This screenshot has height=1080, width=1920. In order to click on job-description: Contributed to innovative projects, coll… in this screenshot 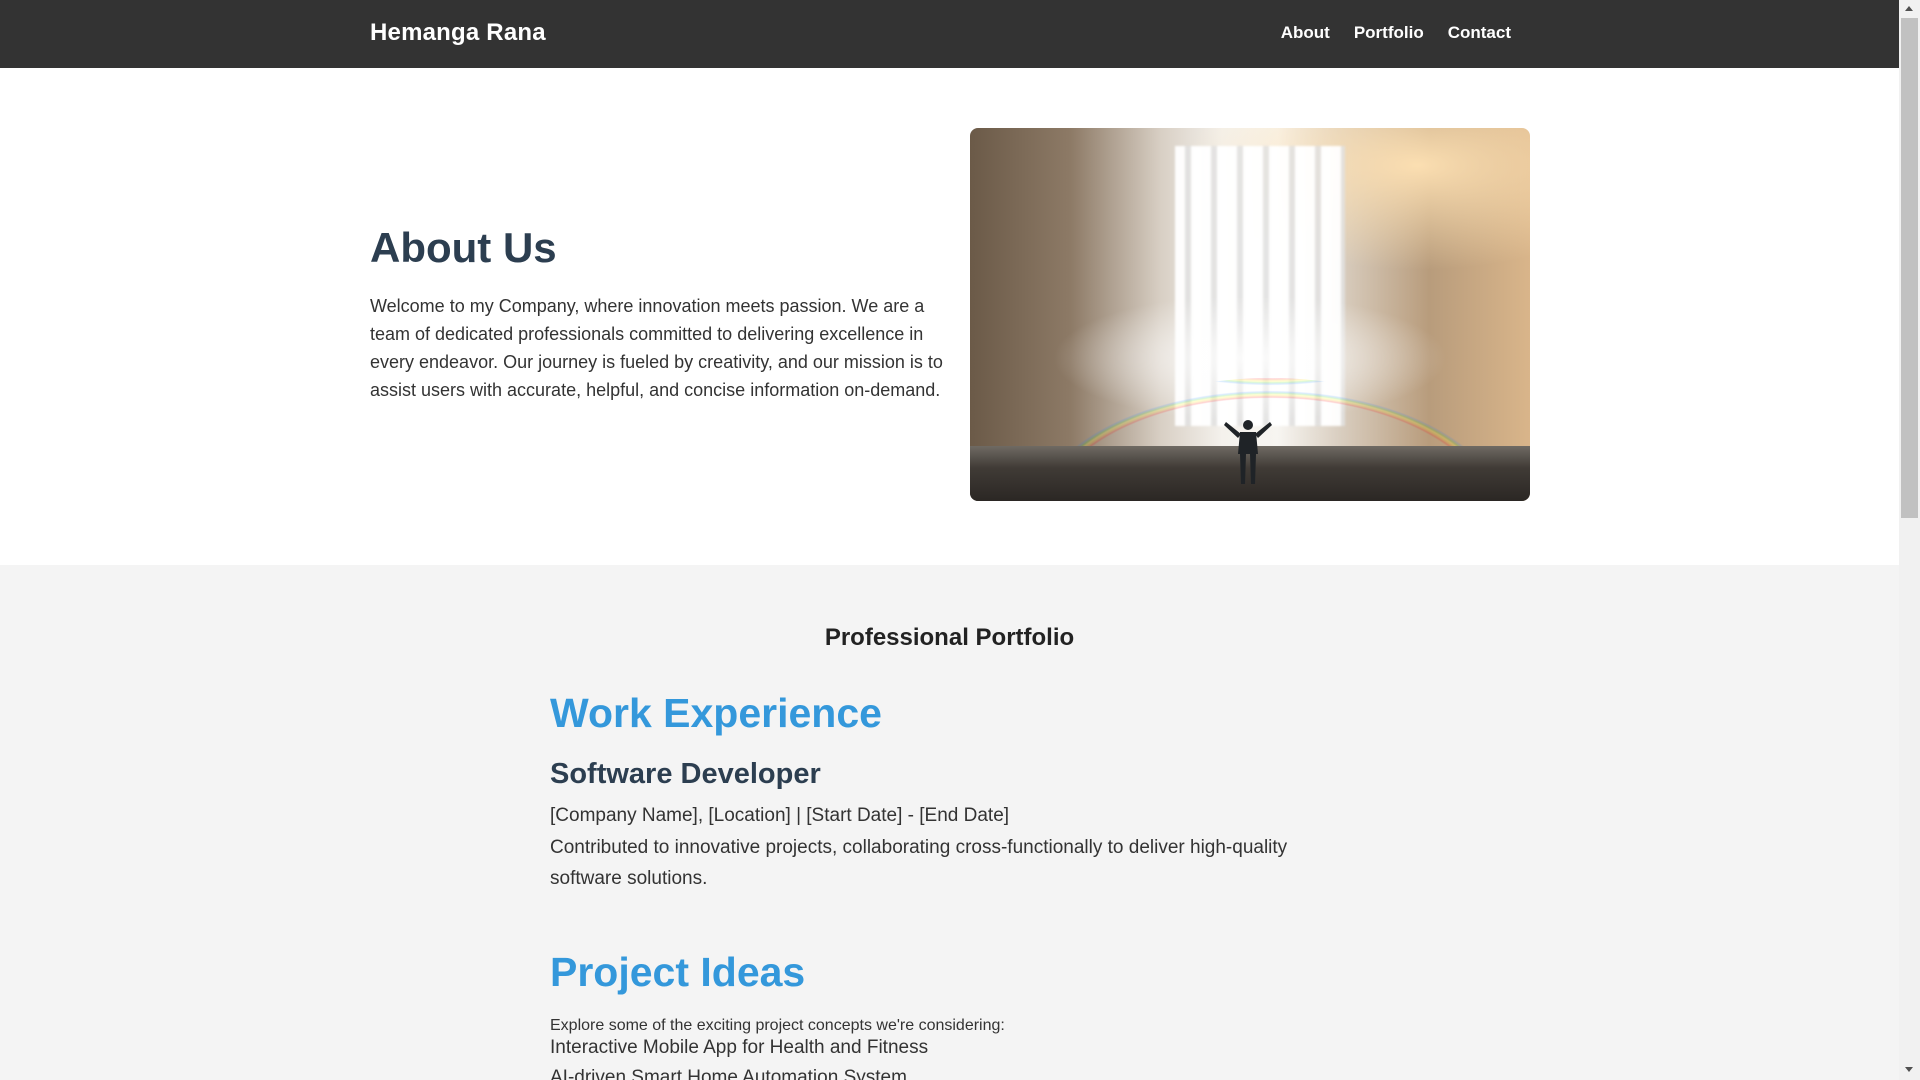, I will do `click(919, 863)`.